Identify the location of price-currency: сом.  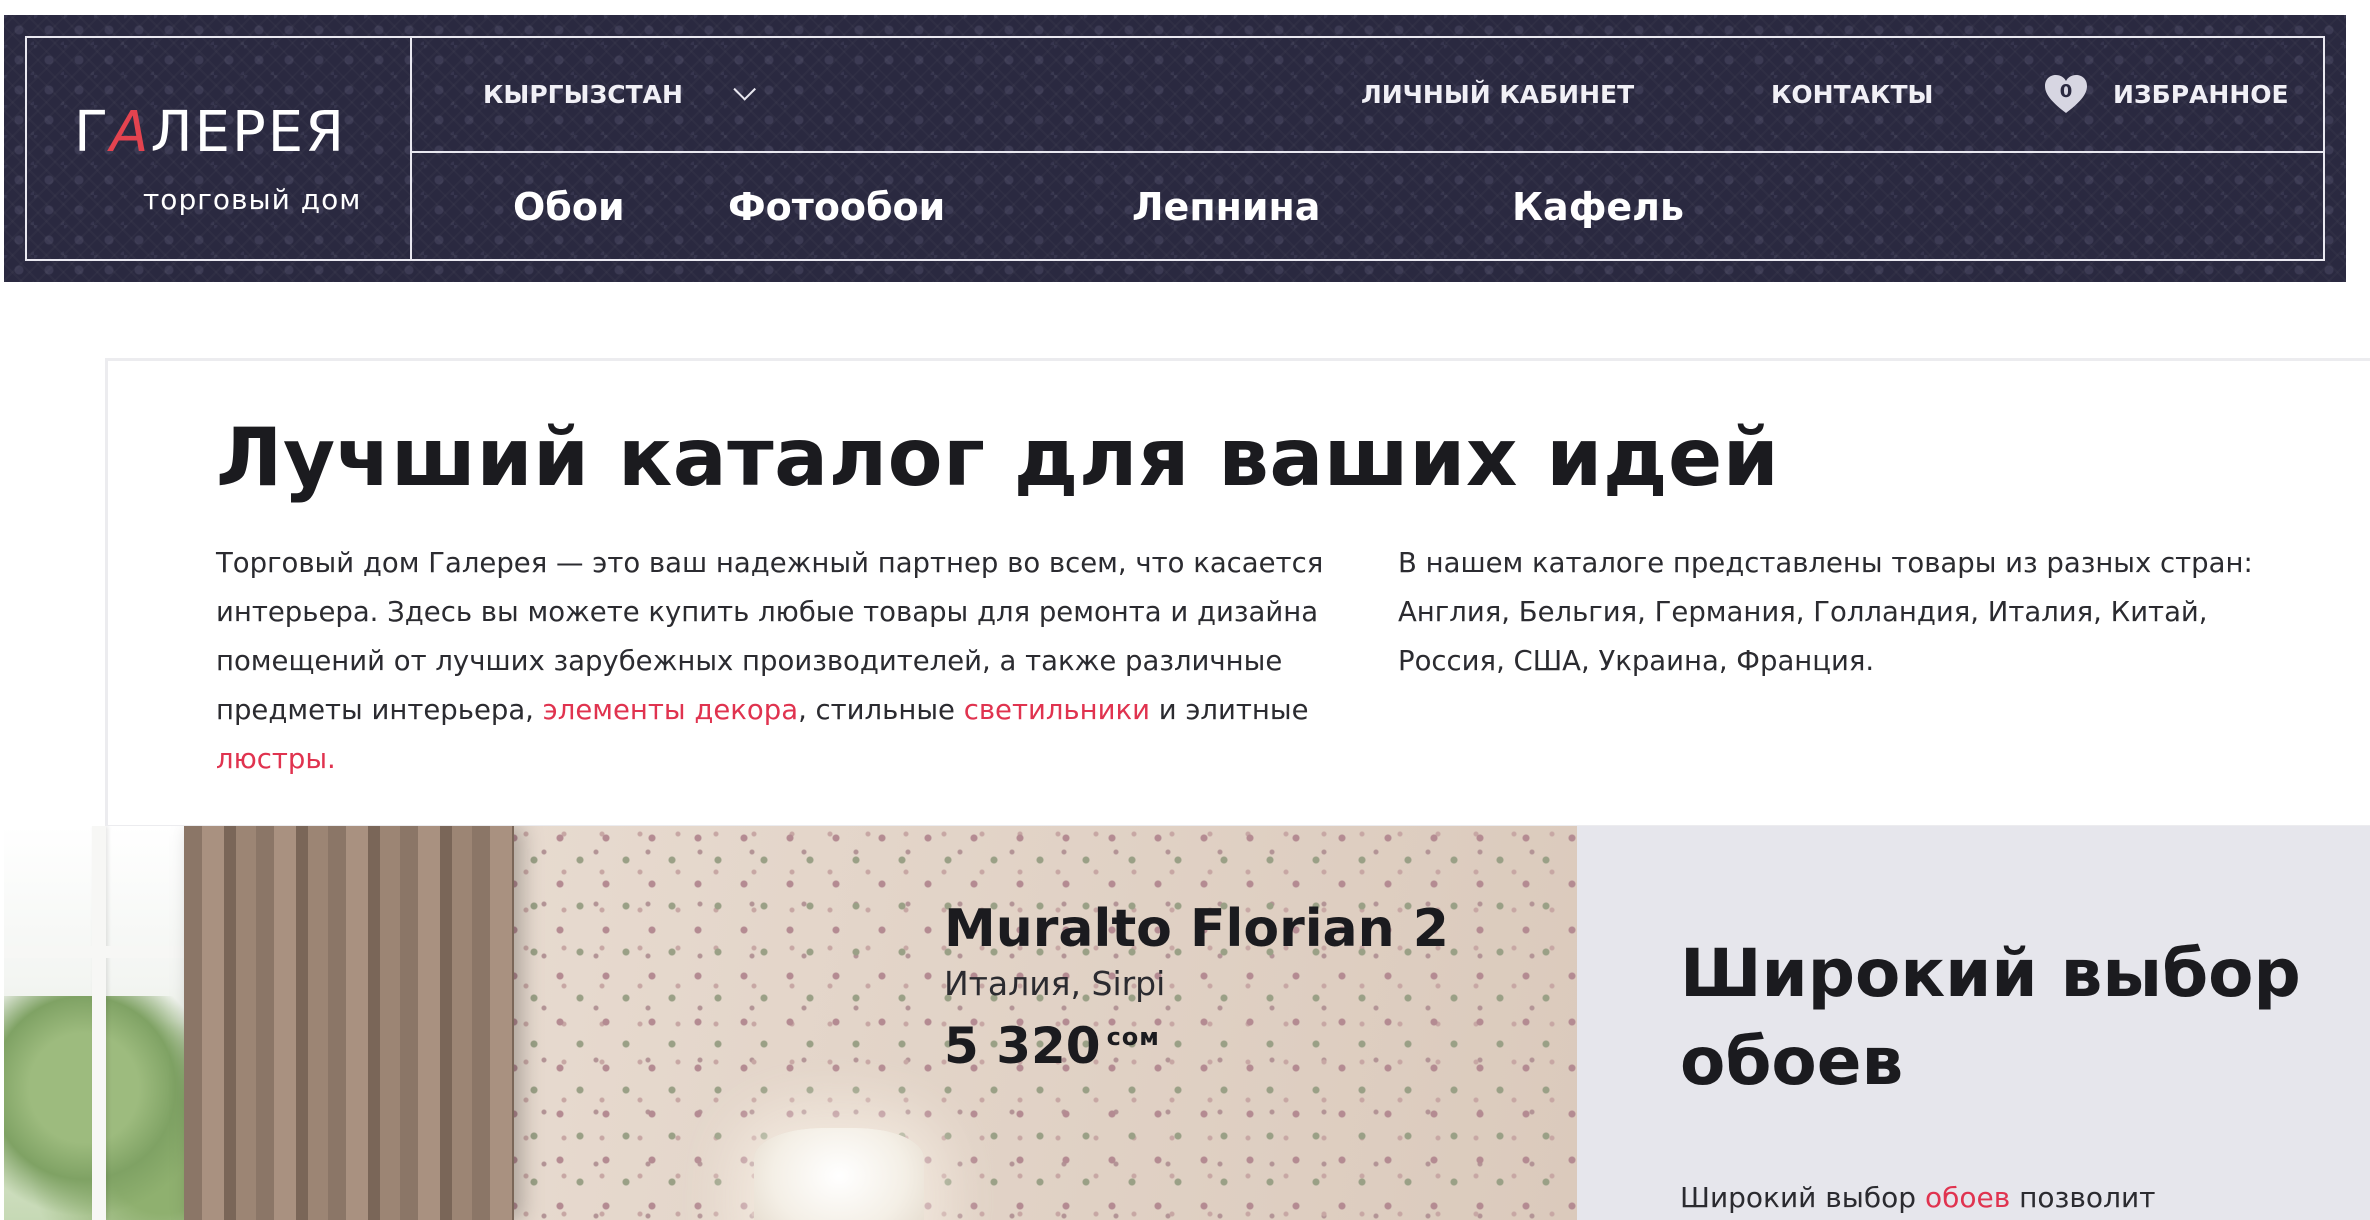
(1133, 1037).